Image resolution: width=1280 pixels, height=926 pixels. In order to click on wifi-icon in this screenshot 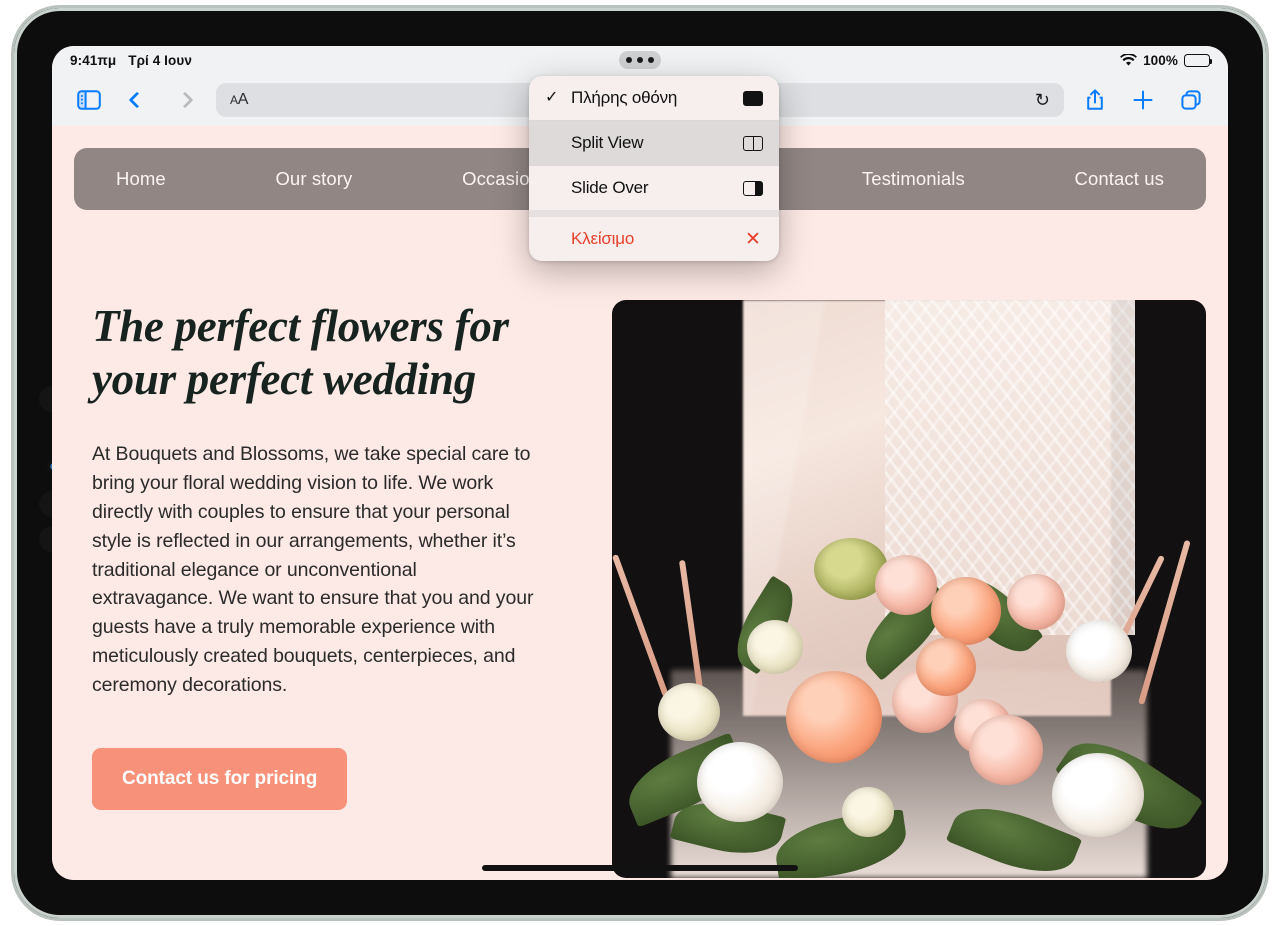, I will do `click(1128, 60)`.